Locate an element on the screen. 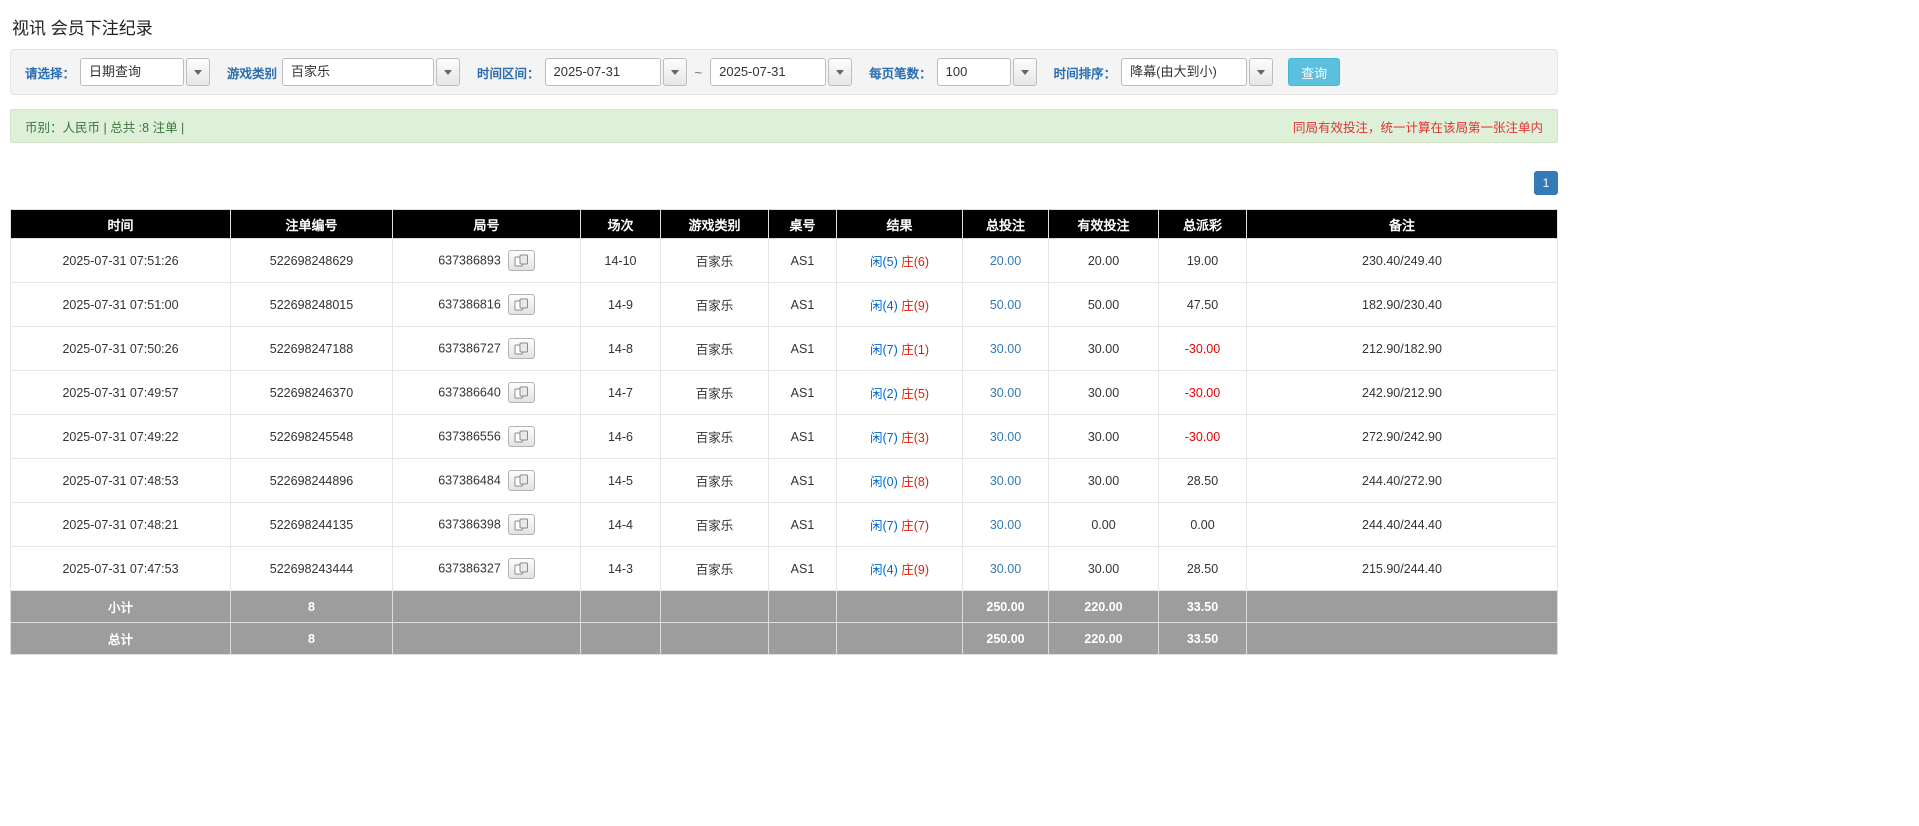 The width and height of the screenshot is (1919, 826). result-banker: 庄(8) is located at coordinates (915, 482).